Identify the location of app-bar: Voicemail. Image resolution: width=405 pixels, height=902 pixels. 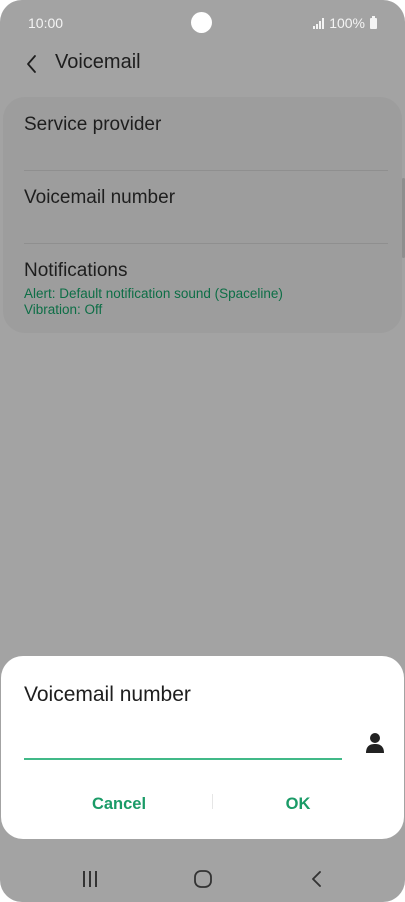
(202, 64).